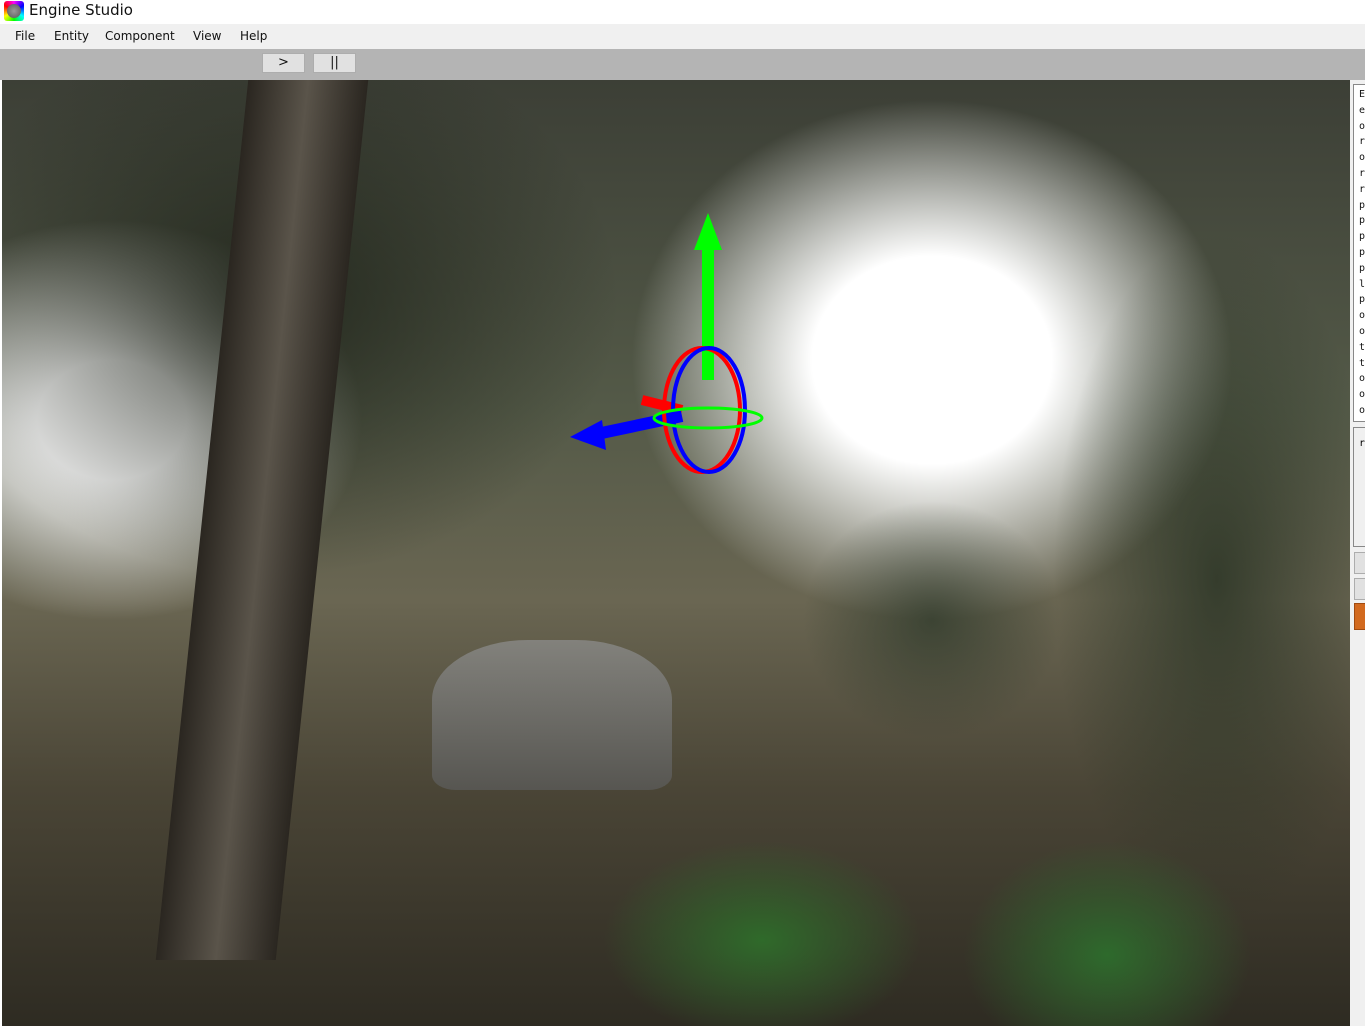 The height and width of the screenshot is (1026, 1365). I want to click on menu-help: Help, so click(253, 36).